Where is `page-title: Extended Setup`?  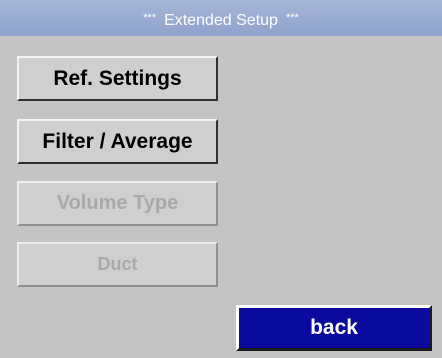 page-title: Extended Setup is located at coordinates (221, 20).